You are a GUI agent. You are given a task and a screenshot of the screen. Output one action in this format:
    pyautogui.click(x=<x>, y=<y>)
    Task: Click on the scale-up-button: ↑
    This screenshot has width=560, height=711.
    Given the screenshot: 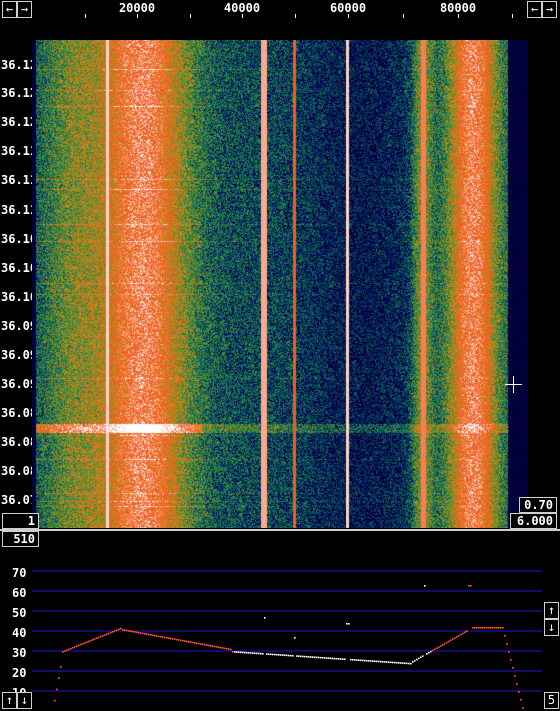 What is the action you would take?
    pyautogui.click(x=551, y=610)
    